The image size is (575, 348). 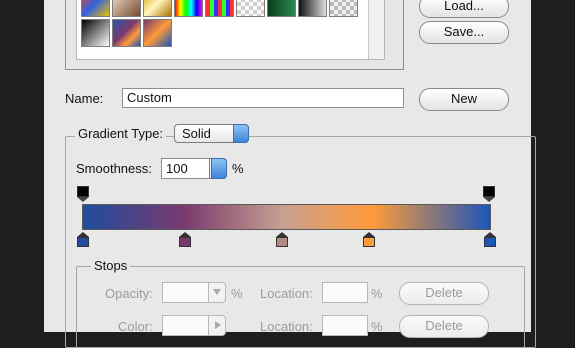 I want to click on presets-scrollbar, so click(x=376, y=29).